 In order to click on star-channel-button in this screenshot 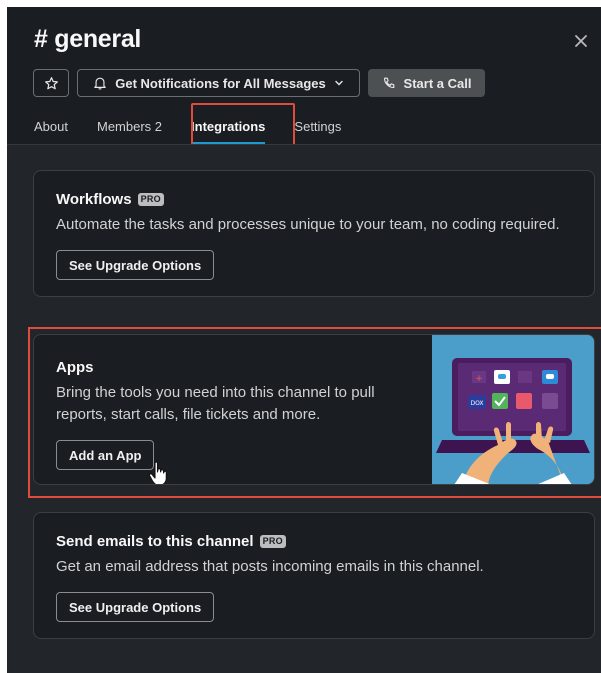, I will do `click(51, 83)`.